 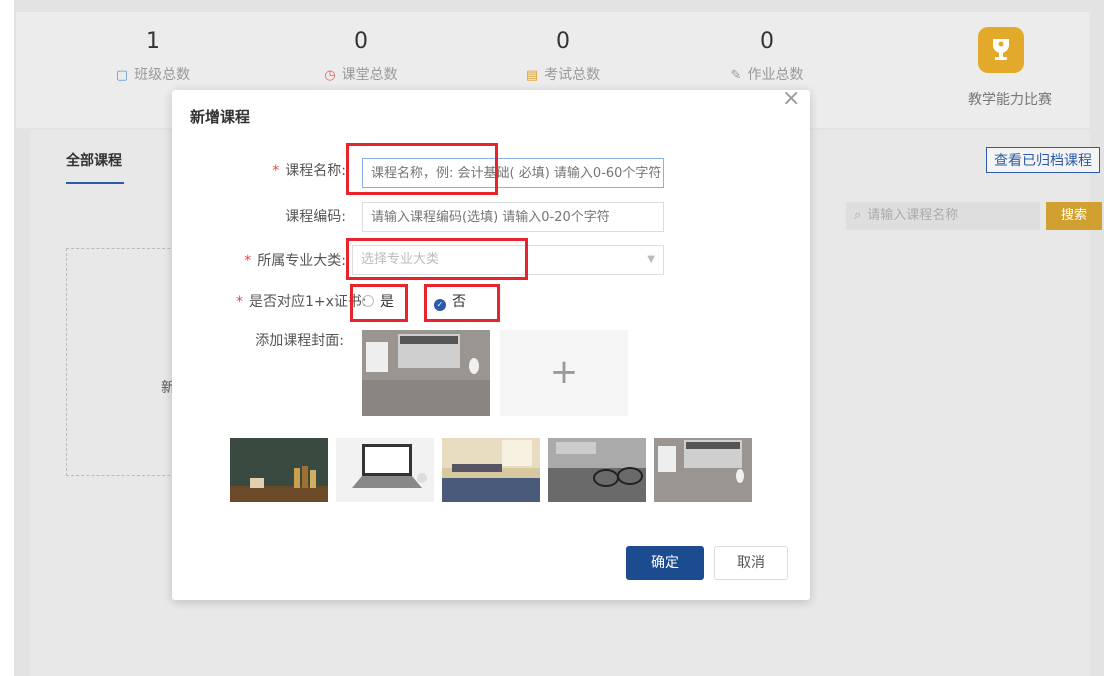 I want to click on selected-cover-image, so click(x=426, y=373).